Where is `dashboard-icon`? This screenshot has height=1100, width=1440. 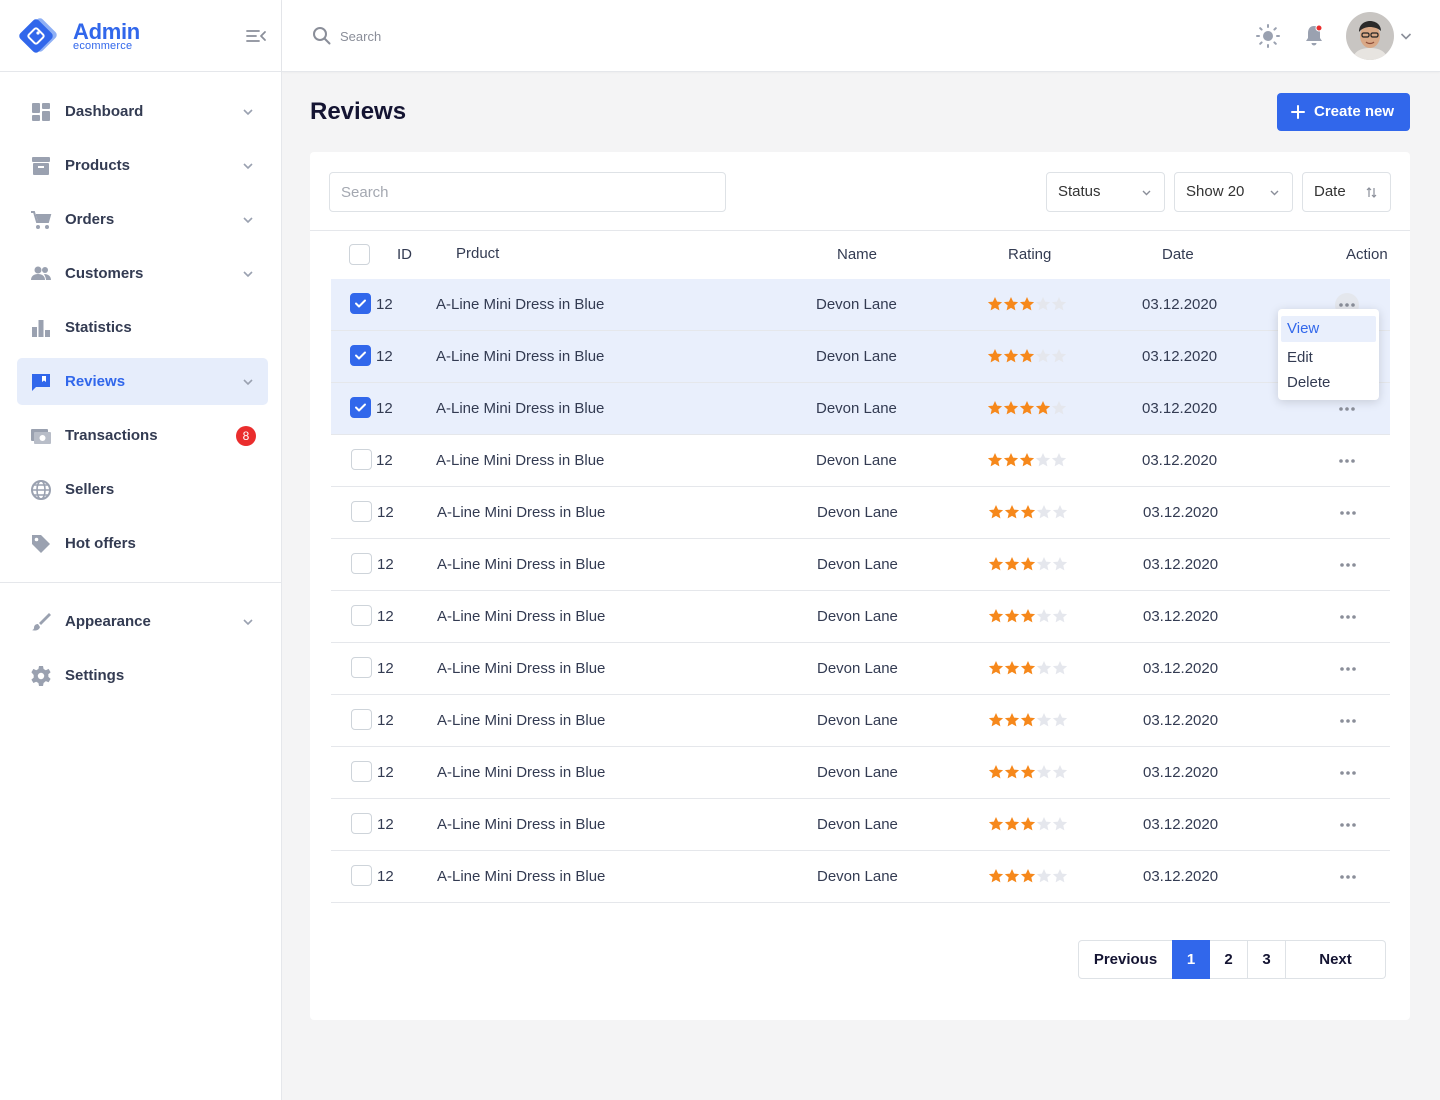
dashboard-icon is located at coordinates (41, 112).